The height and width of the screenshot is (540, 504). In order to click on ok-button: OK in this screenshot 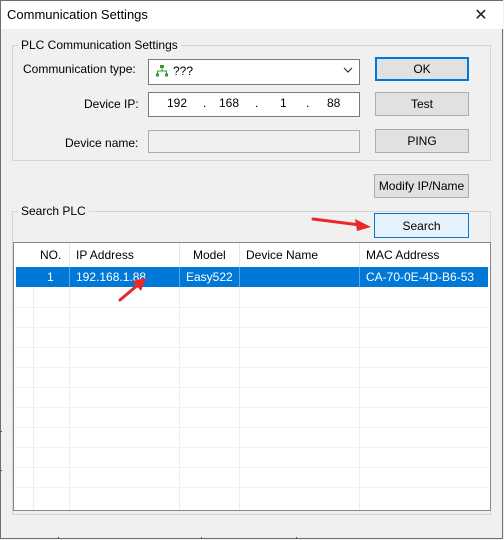, I will do `click(422, 69)`.